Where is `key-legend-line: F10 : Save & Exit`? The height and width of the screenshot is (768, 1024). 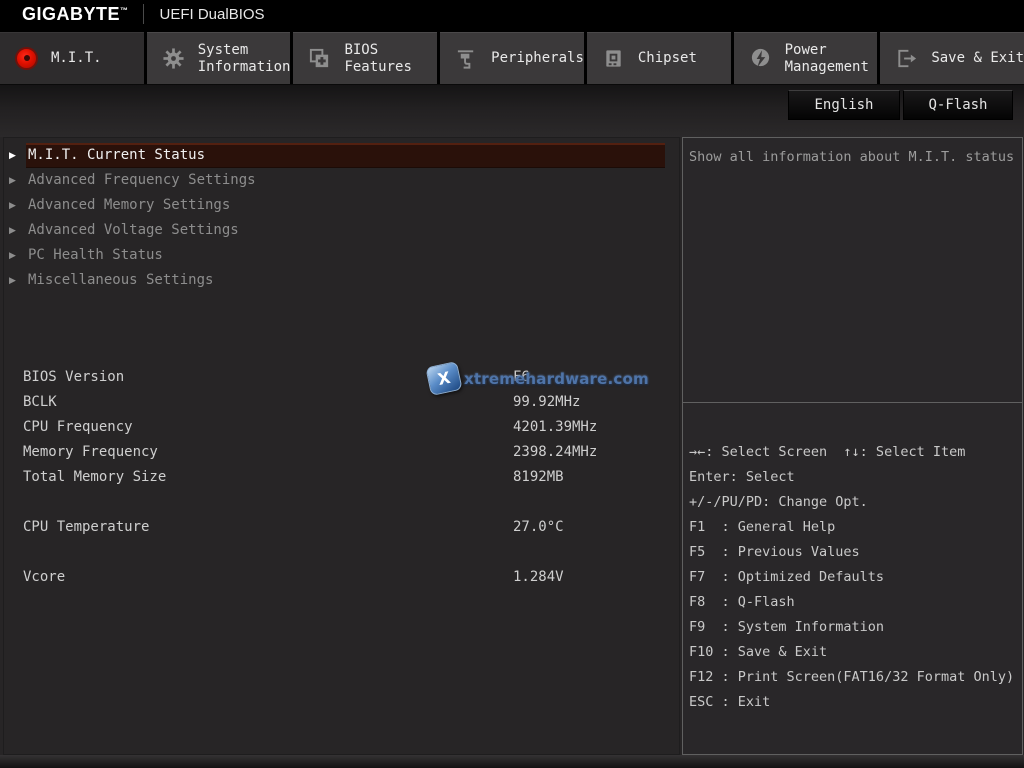
key-legend-line: F10 : Save & Exit is located at coordinates (758, 652).